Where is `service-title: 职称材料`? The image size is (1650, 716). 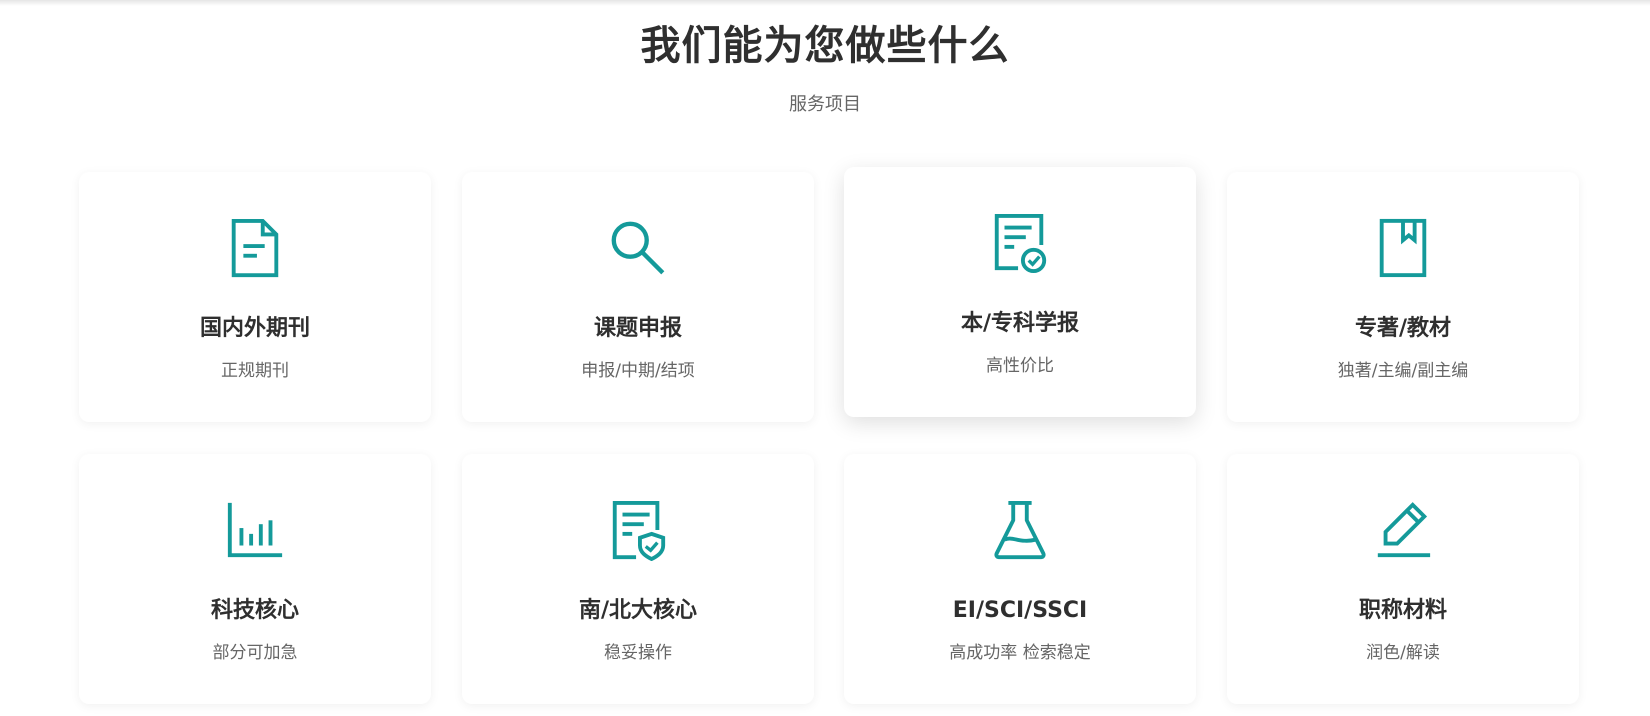
service-title: 职称材料 is located at coordinates (1402, 610).